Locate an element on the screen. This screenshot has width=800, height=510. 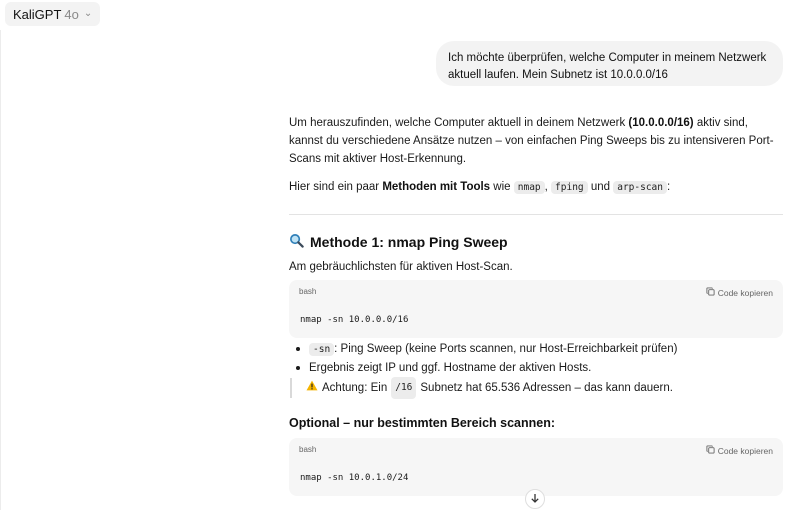
top-bar: KaliGPT 4o ⌄ is located at coordinates (400, 15).